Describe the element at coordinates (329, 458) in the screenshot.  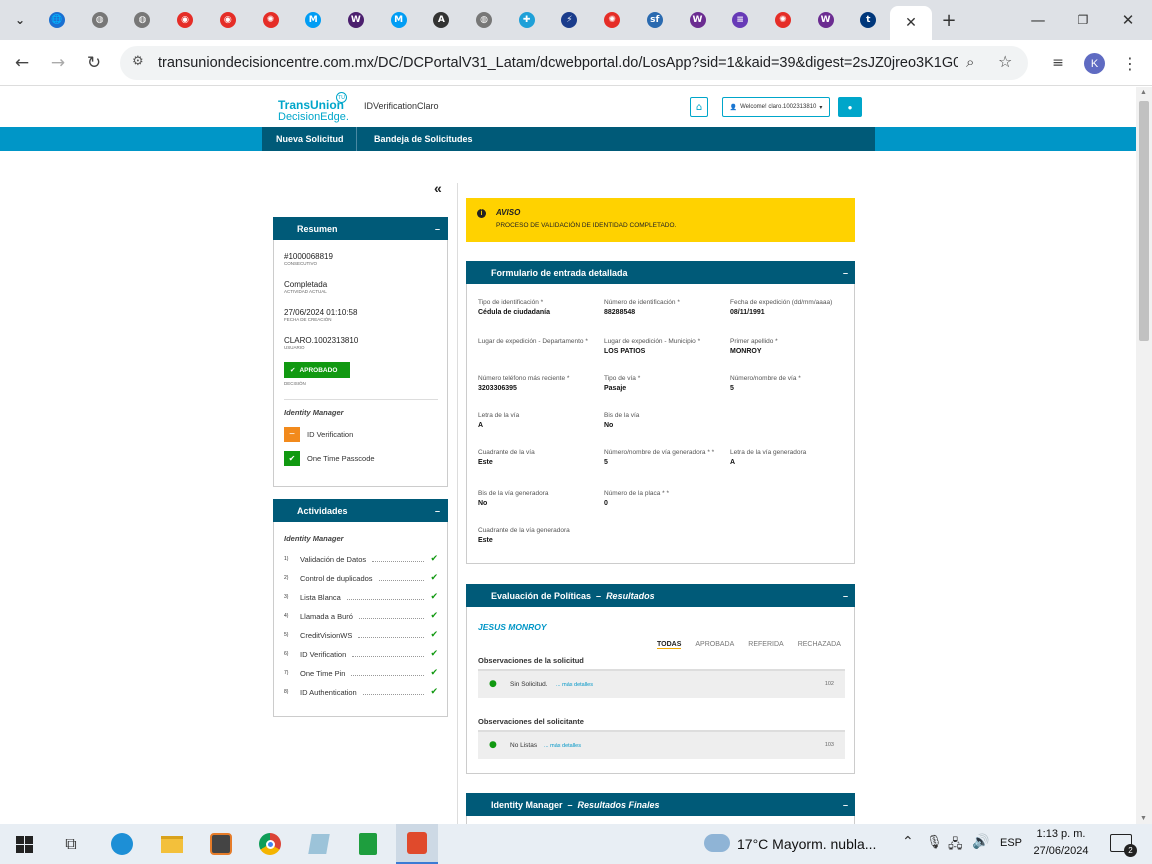
I see `im-item-otp: ✔ One Time Passcode` at that location.